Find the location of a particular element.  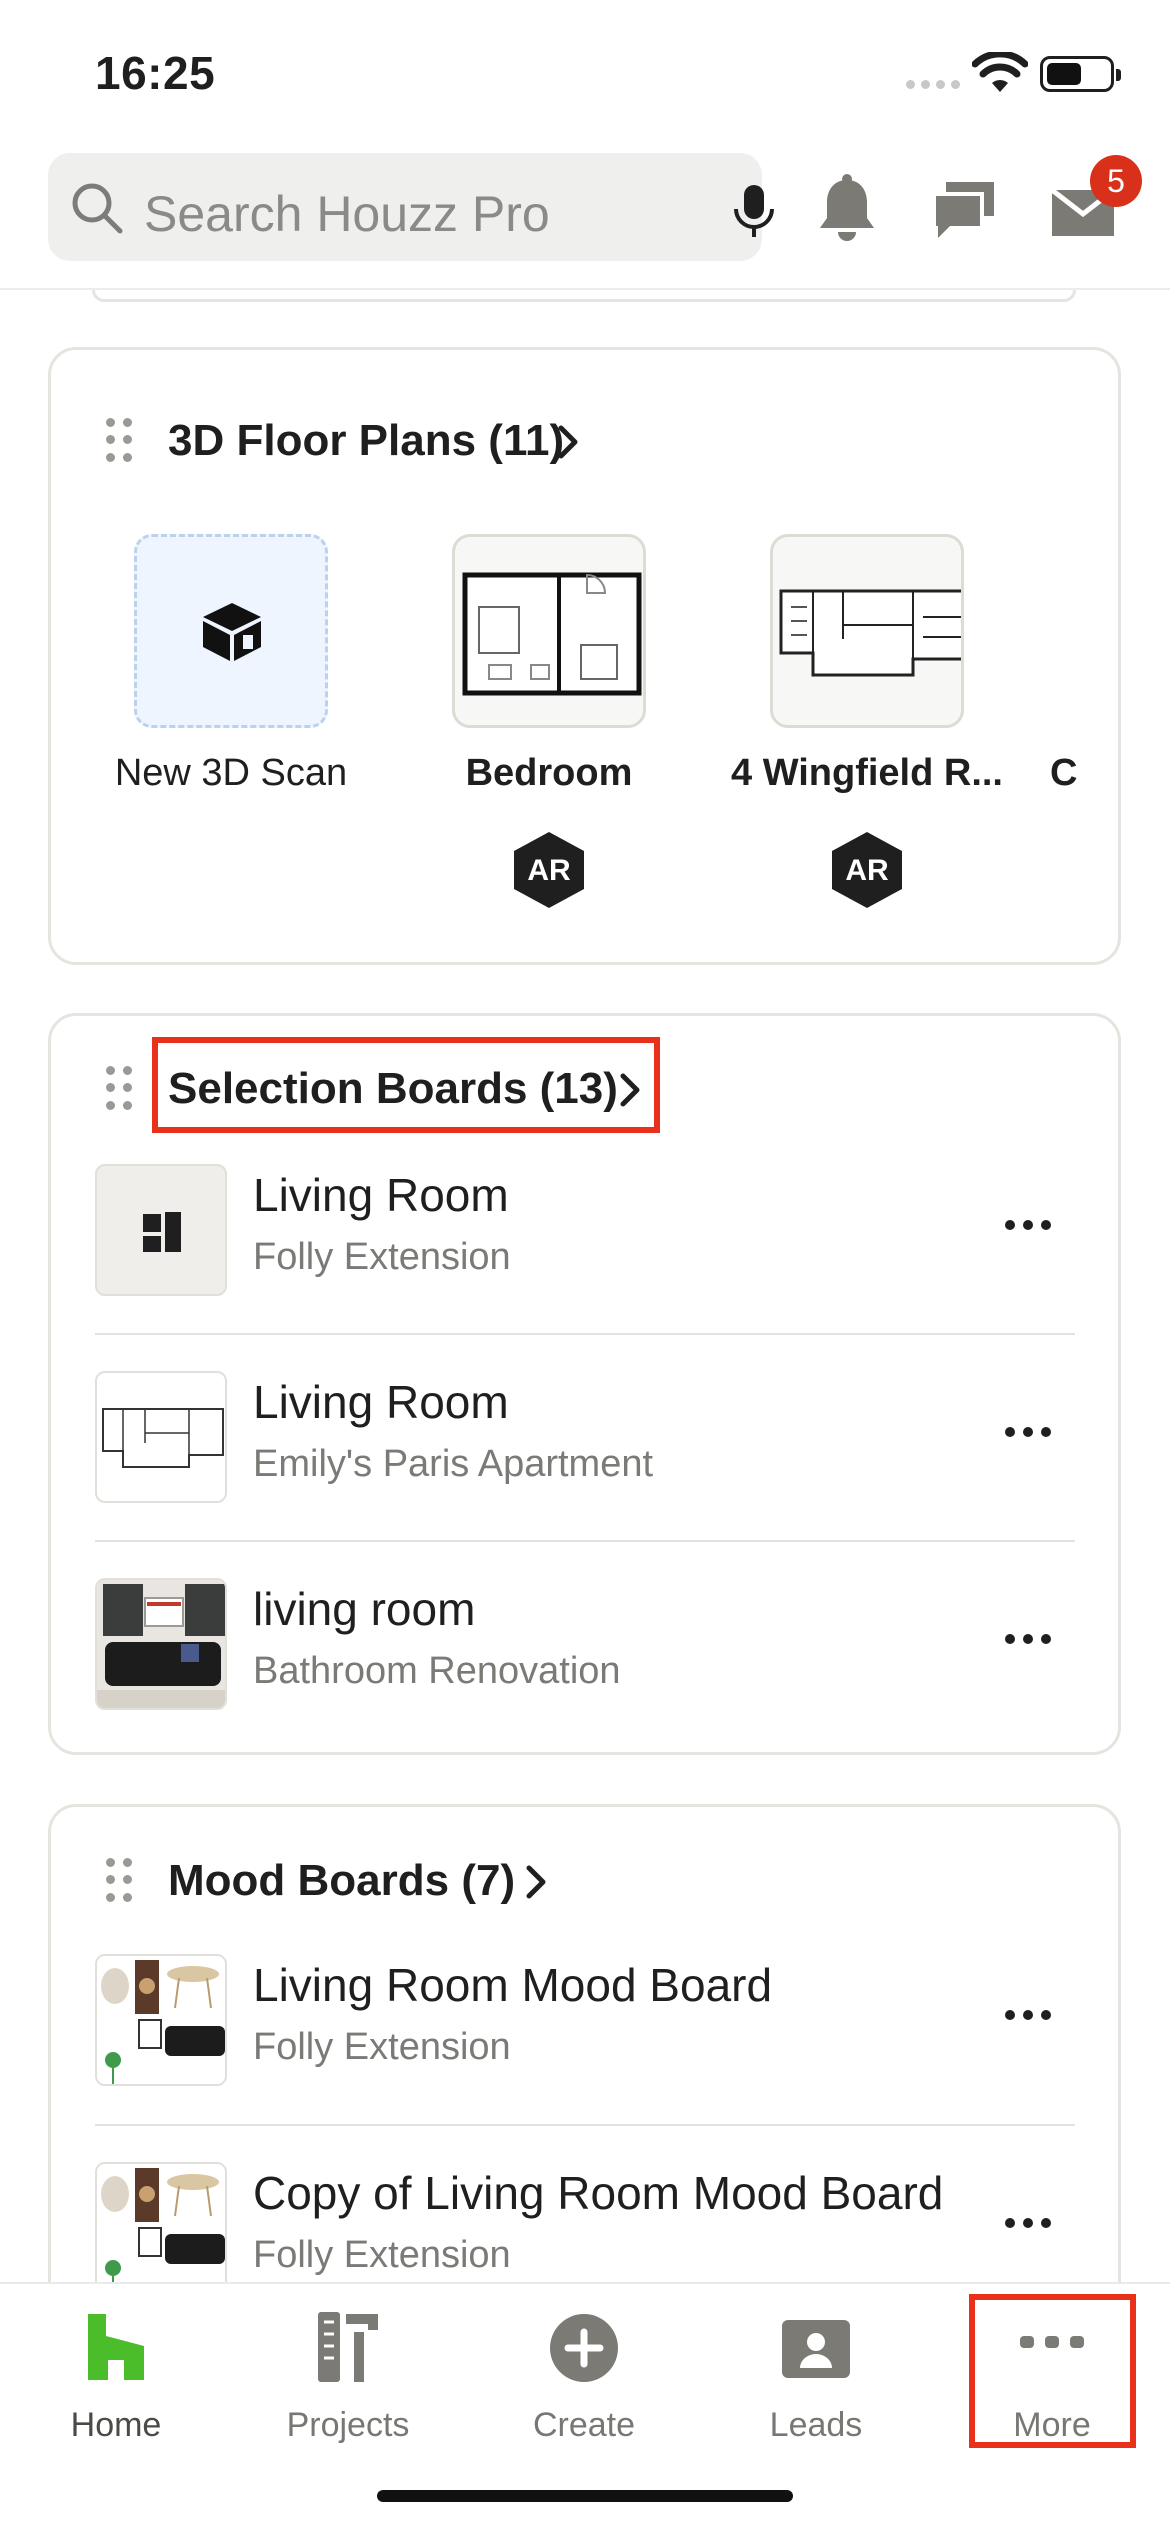

board-subtitle: Bathroom Renovation is located at coordinates (437, 1671).